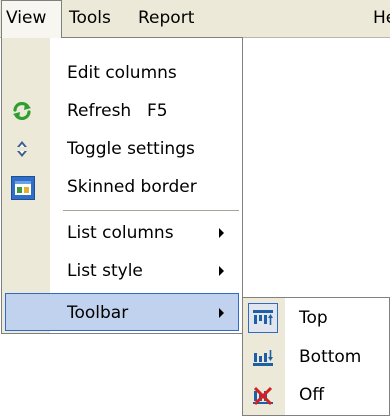 Image resolution: width=390 pixels, height=416 pixels. What do you see at coordinates (263, 357) in the screenshot?
I see `toolbar-bottom-icon` at bounding box center [263, 357].